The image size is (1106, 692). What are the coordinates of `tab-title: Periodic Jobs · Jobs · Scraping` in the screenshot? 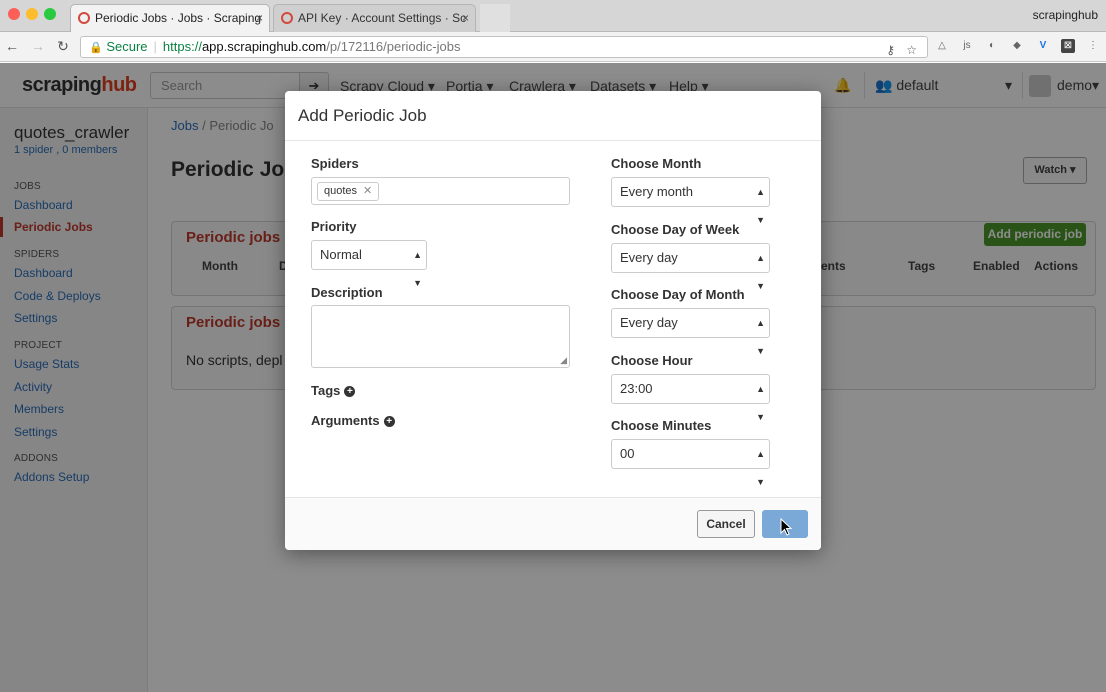 It's located at (178, 18).